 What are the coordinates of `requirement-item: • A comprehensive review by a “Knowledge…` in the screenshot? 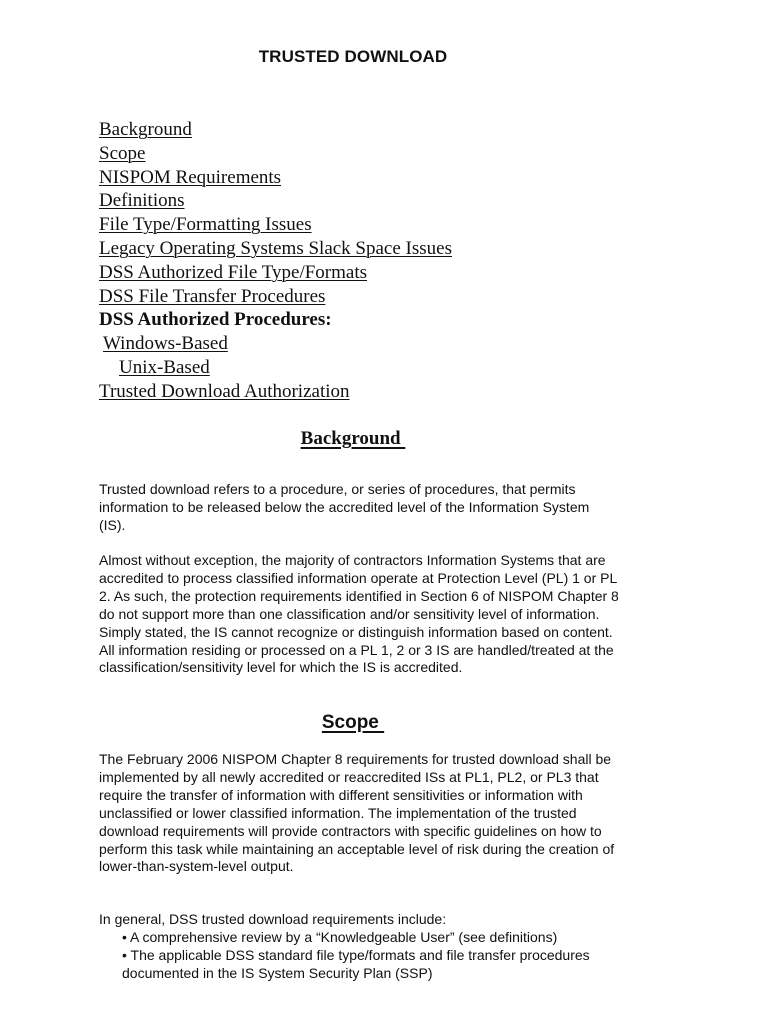 It's located at (340, 936).